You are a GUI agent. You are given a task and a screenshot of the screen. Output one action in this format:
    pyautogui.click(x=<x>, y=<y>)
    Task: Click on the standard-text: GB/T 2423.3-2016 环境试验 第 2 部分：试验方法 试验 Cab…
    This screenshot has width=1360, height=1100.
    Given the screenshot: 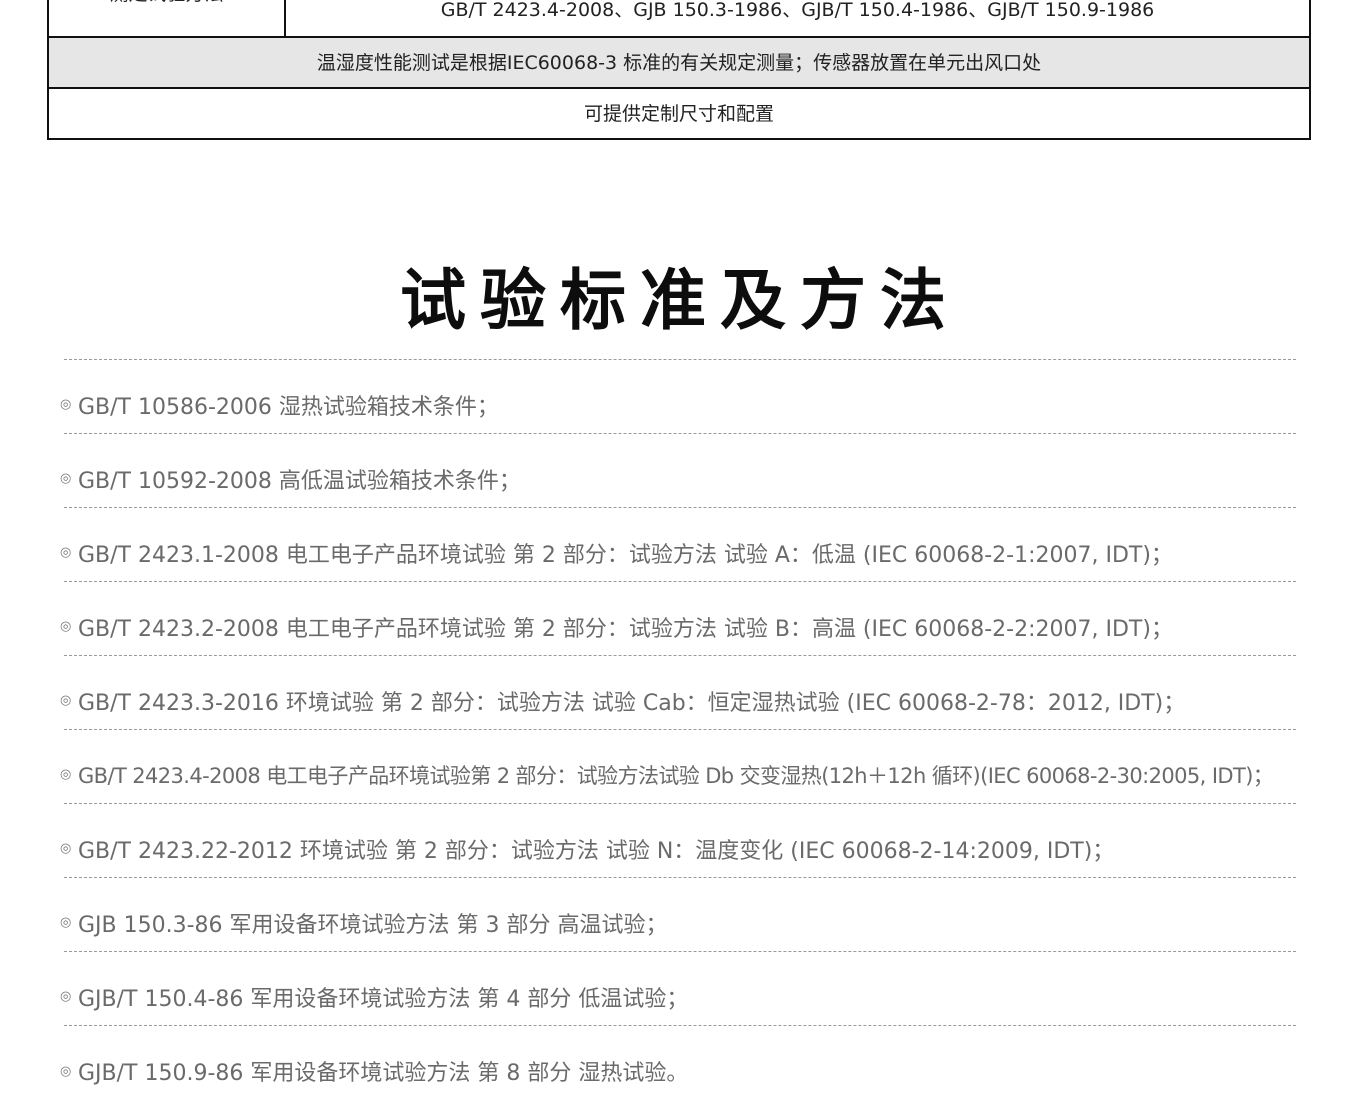 What is the action you would take?
    pyautogui.click(x=632, y=703)
    